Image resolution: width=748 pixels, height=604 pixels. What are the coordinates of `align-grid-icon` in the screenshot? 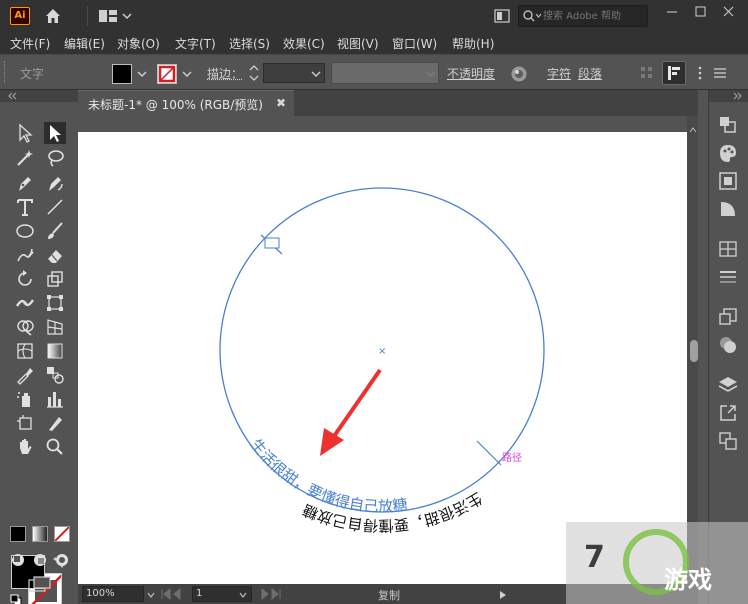 It's located at (647, 73).